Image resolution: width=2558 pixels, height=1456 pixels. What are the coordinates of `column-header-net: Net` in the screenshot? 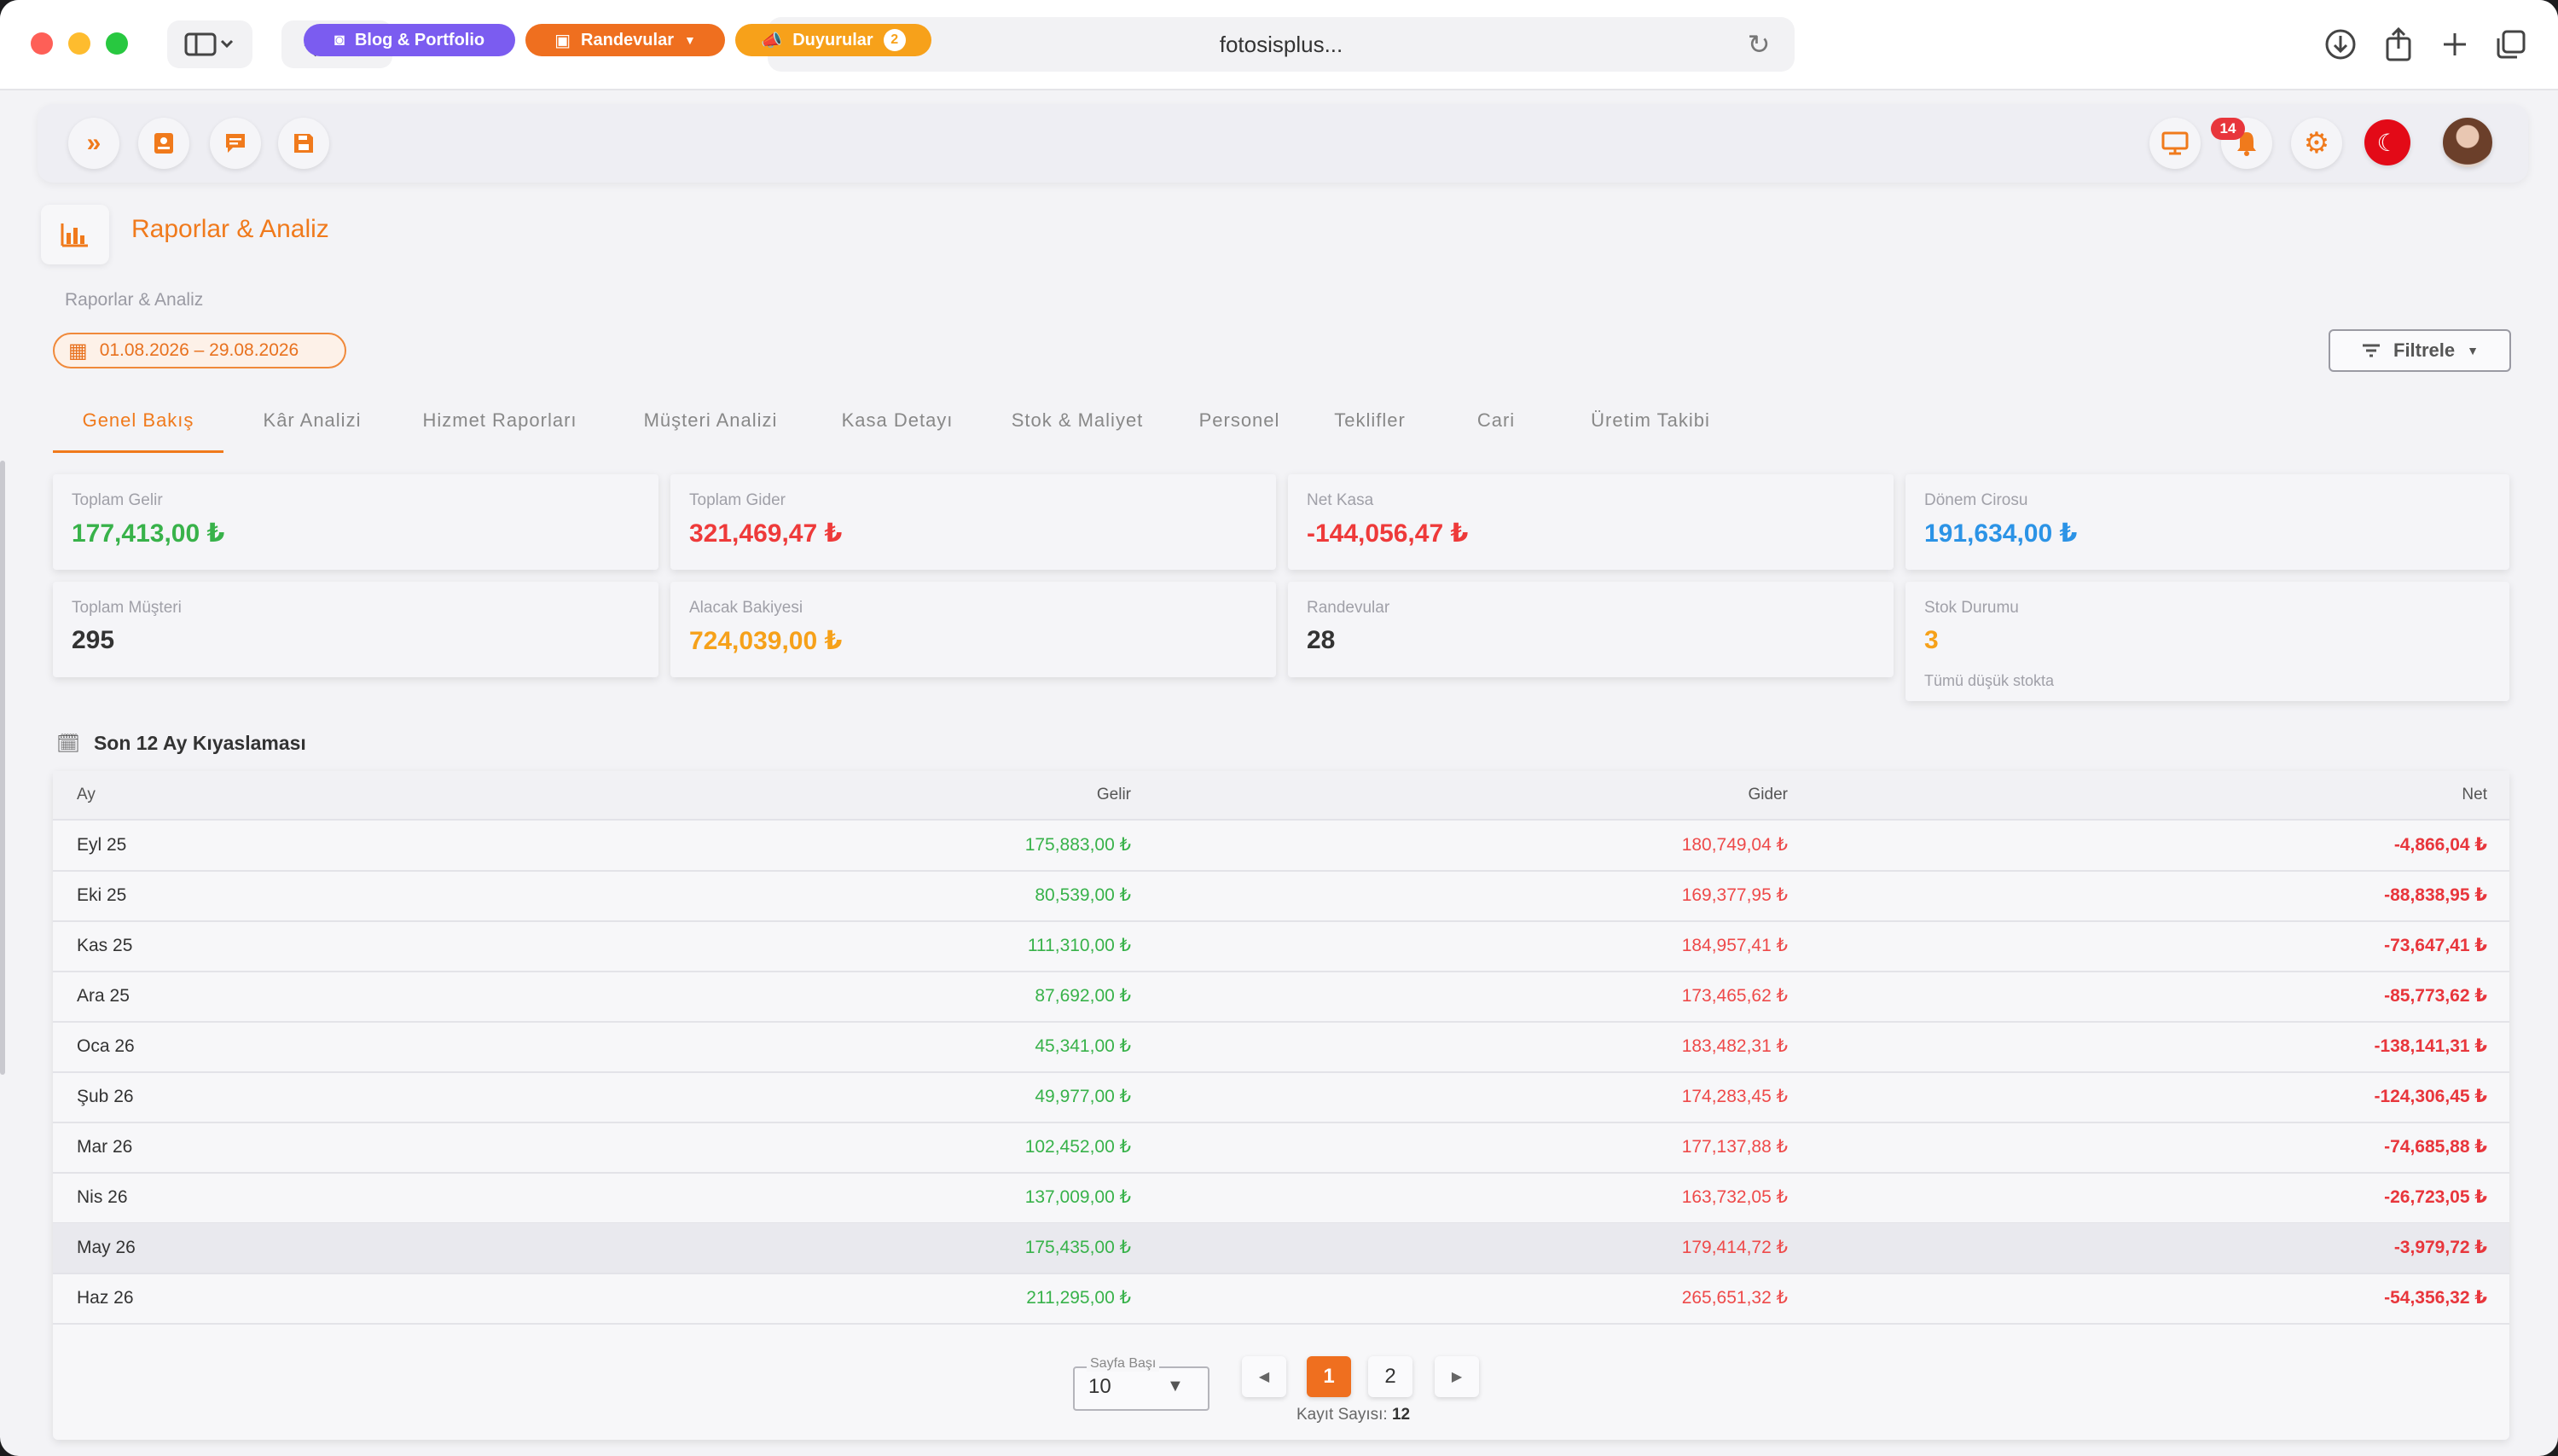 It's located at (2474, 795).